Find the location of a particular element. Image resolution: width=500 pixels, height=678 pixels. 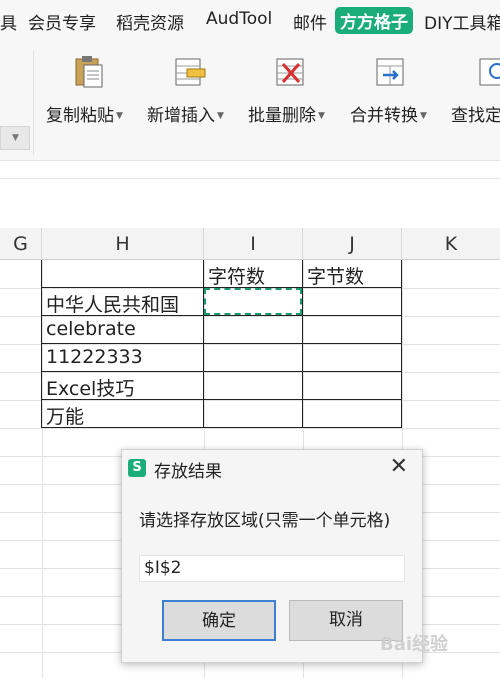

column-header-i: I is located at coordinates (253, 244).